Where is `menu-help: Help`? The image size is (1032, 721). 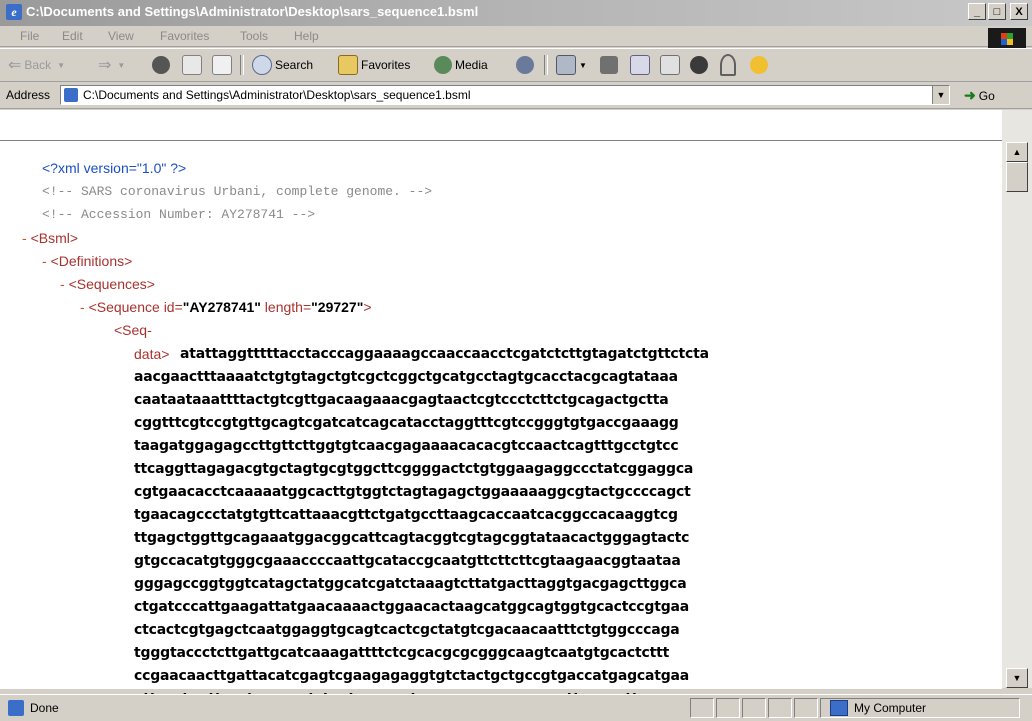 menu-help: Help is located at coordinates (306, 36).